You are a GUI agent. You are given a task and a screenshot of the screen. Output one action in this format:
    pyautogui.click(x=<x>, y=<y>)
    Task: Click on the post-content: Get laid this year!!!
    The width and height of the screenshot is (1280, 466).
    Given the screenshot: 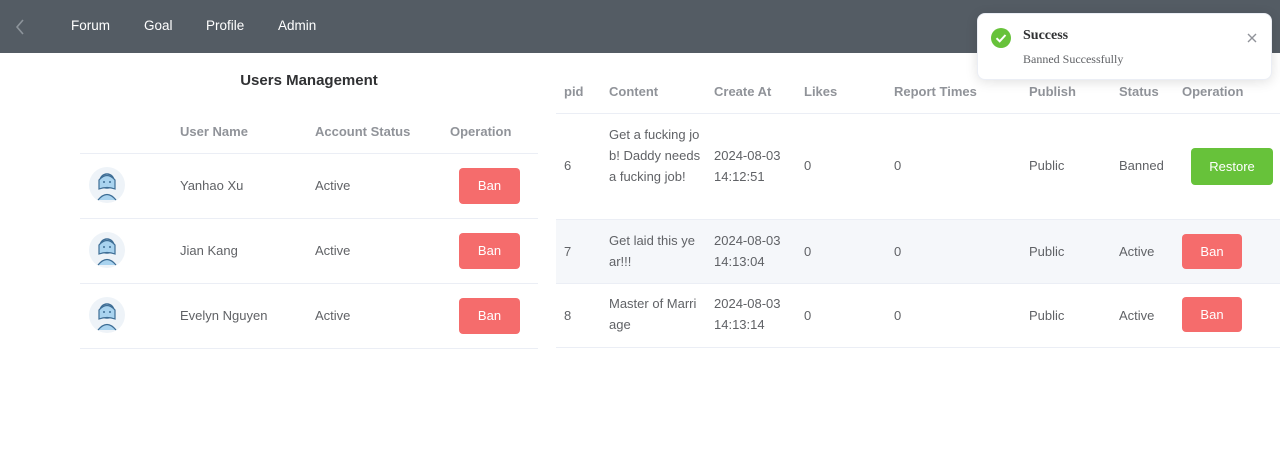 What is the action you would take?
    pyautogui.click(x=652, y=251)
    